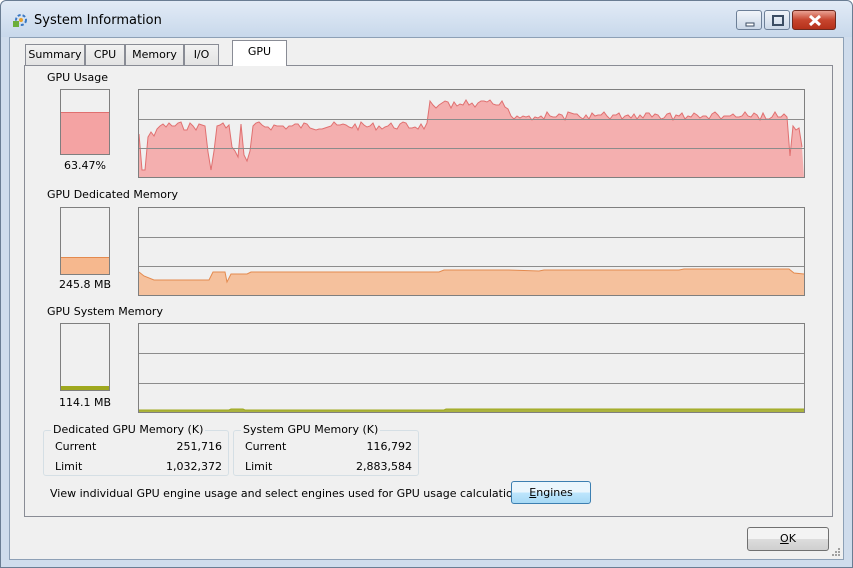 The width and height of the screenshot is (853, 568). What do you see at coordinates (266, 446) in the screenshot?
I see `system-current-label: Current` at bounding box center [266, 446].